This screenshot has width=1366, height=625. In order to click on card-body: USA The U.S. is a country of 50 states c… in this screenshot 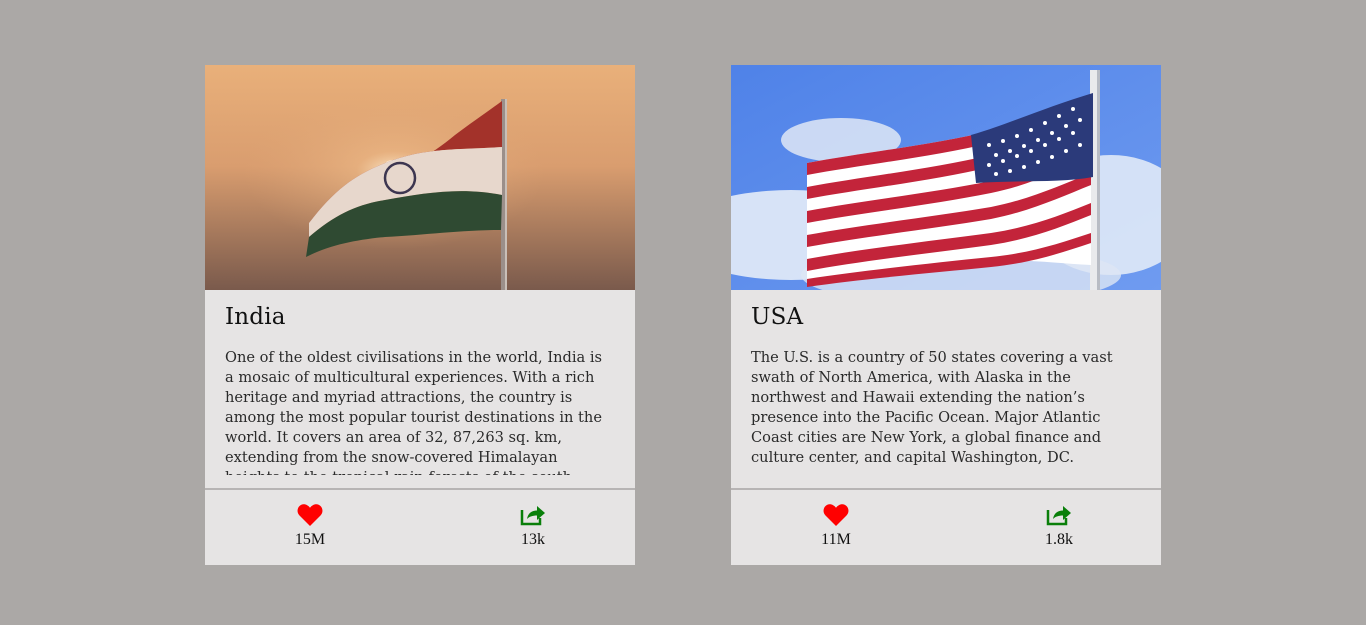, I will do `click(946, 382)`.